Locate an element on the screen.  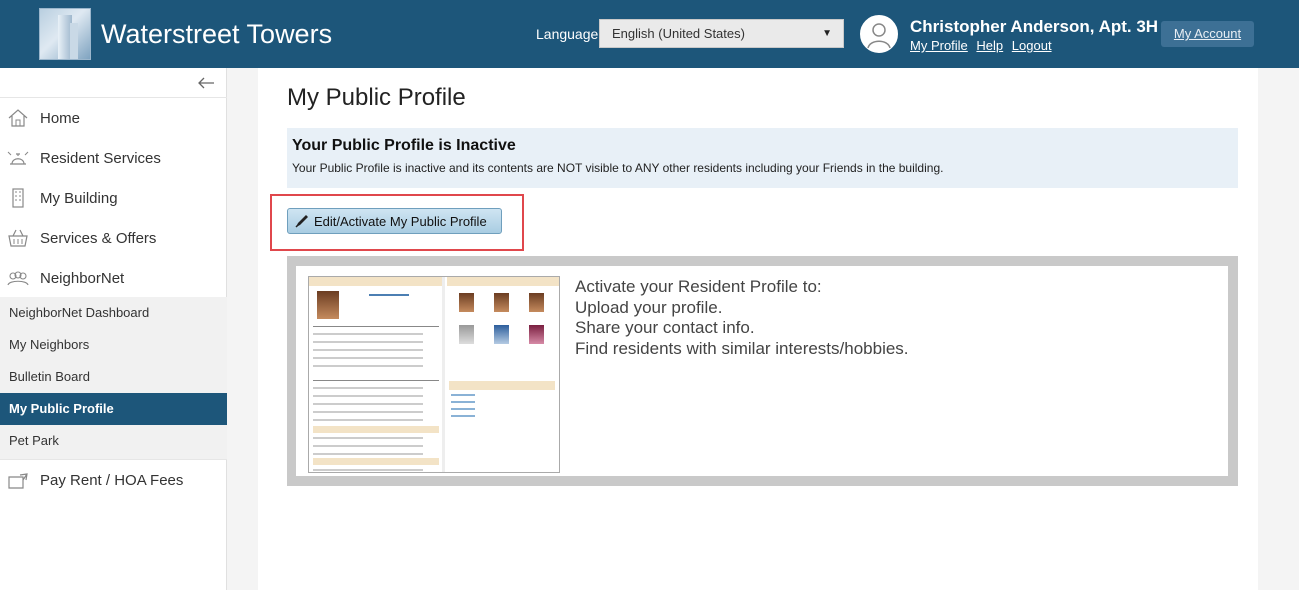
sidebar-item-label: Pay Rent / HOA Fees is located at coordinates (112, 480).